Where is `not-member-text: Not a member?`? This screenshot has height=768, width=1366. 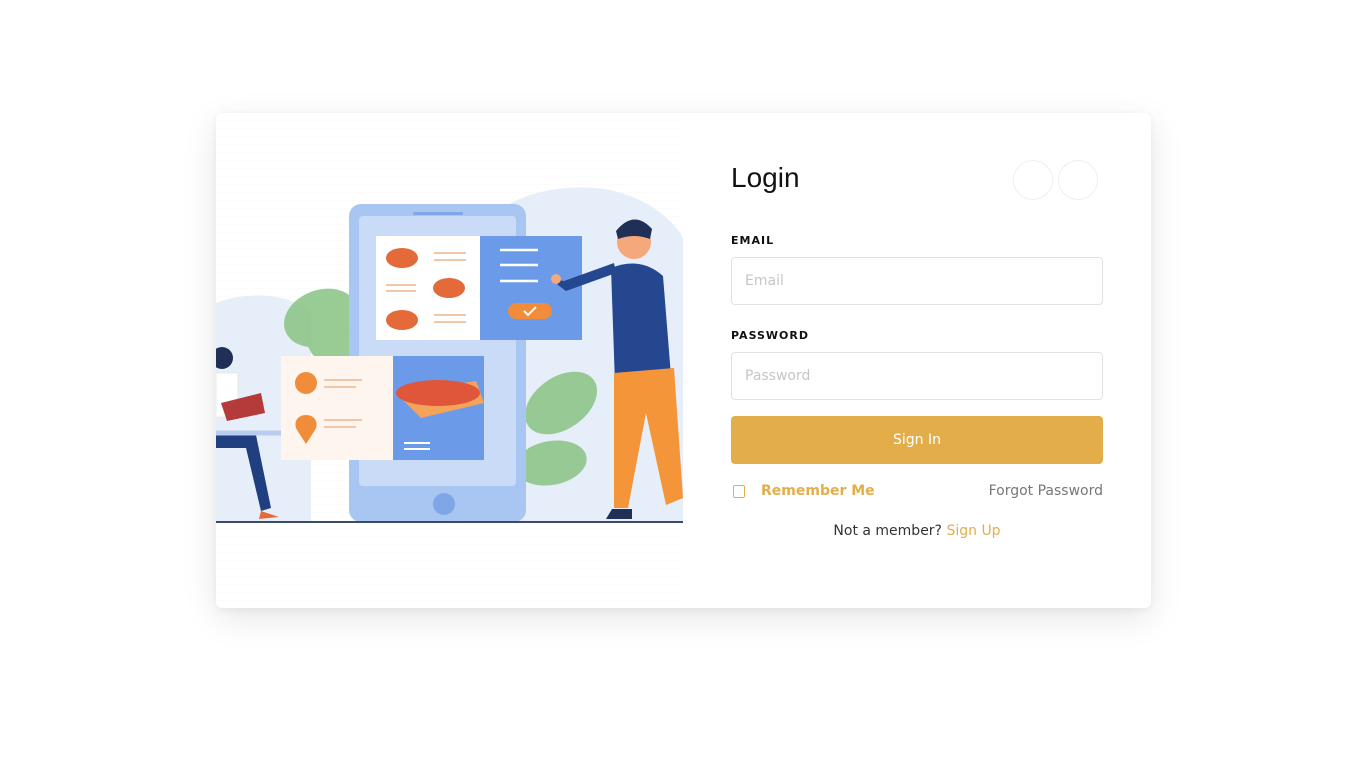 not-member-text: Not a member? is located at coordinates (887, 531).